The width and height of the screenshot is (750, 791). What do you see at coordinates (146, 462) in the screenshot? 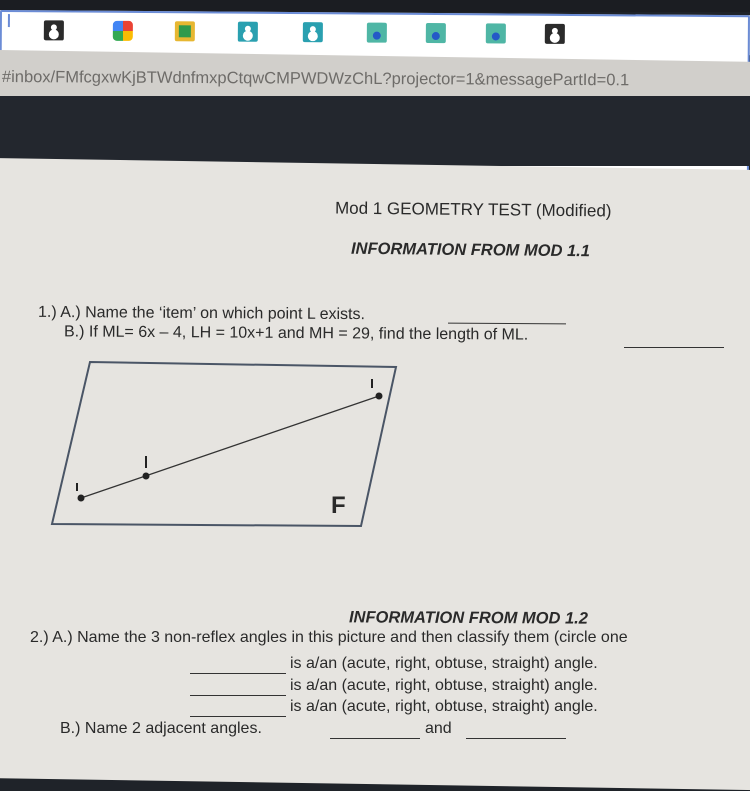
I see `point-l-label` at bounding box center [146, 462].